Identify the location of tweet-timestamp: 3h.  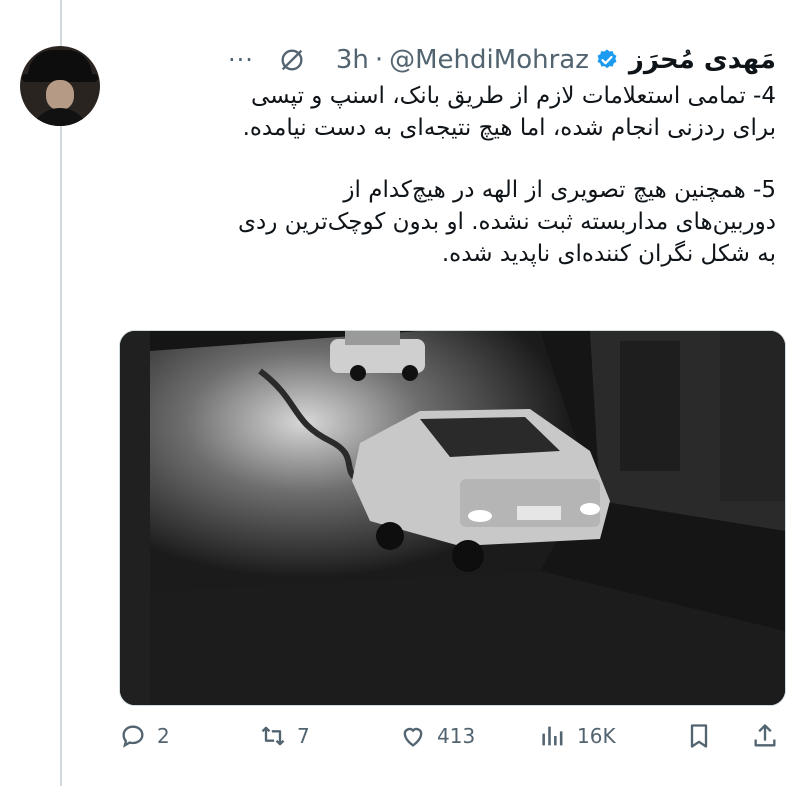
(352, 60).